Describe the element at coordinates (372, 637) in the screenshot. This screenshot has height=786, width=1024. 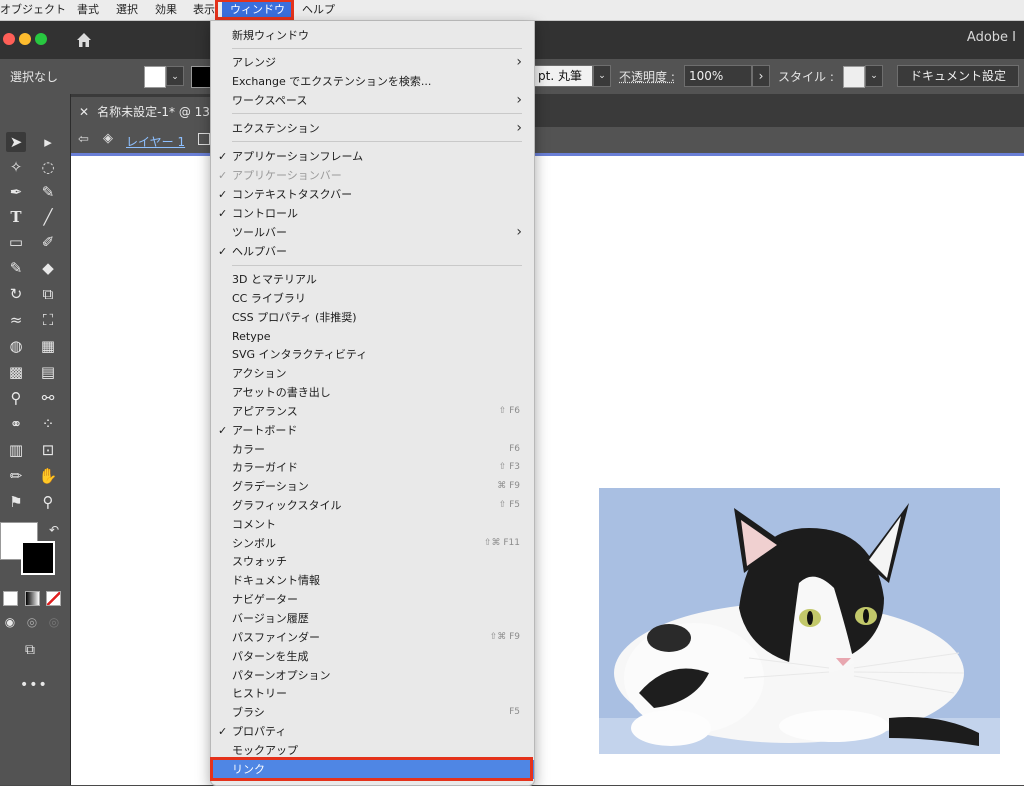
I see `menu-item: パスファインダー ⇧⌘ F9` at that location.